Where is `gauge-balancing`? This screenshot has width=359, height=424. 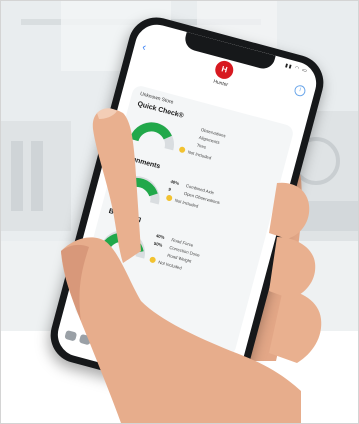 gauge-balancing is located at coordinates (122, 244).